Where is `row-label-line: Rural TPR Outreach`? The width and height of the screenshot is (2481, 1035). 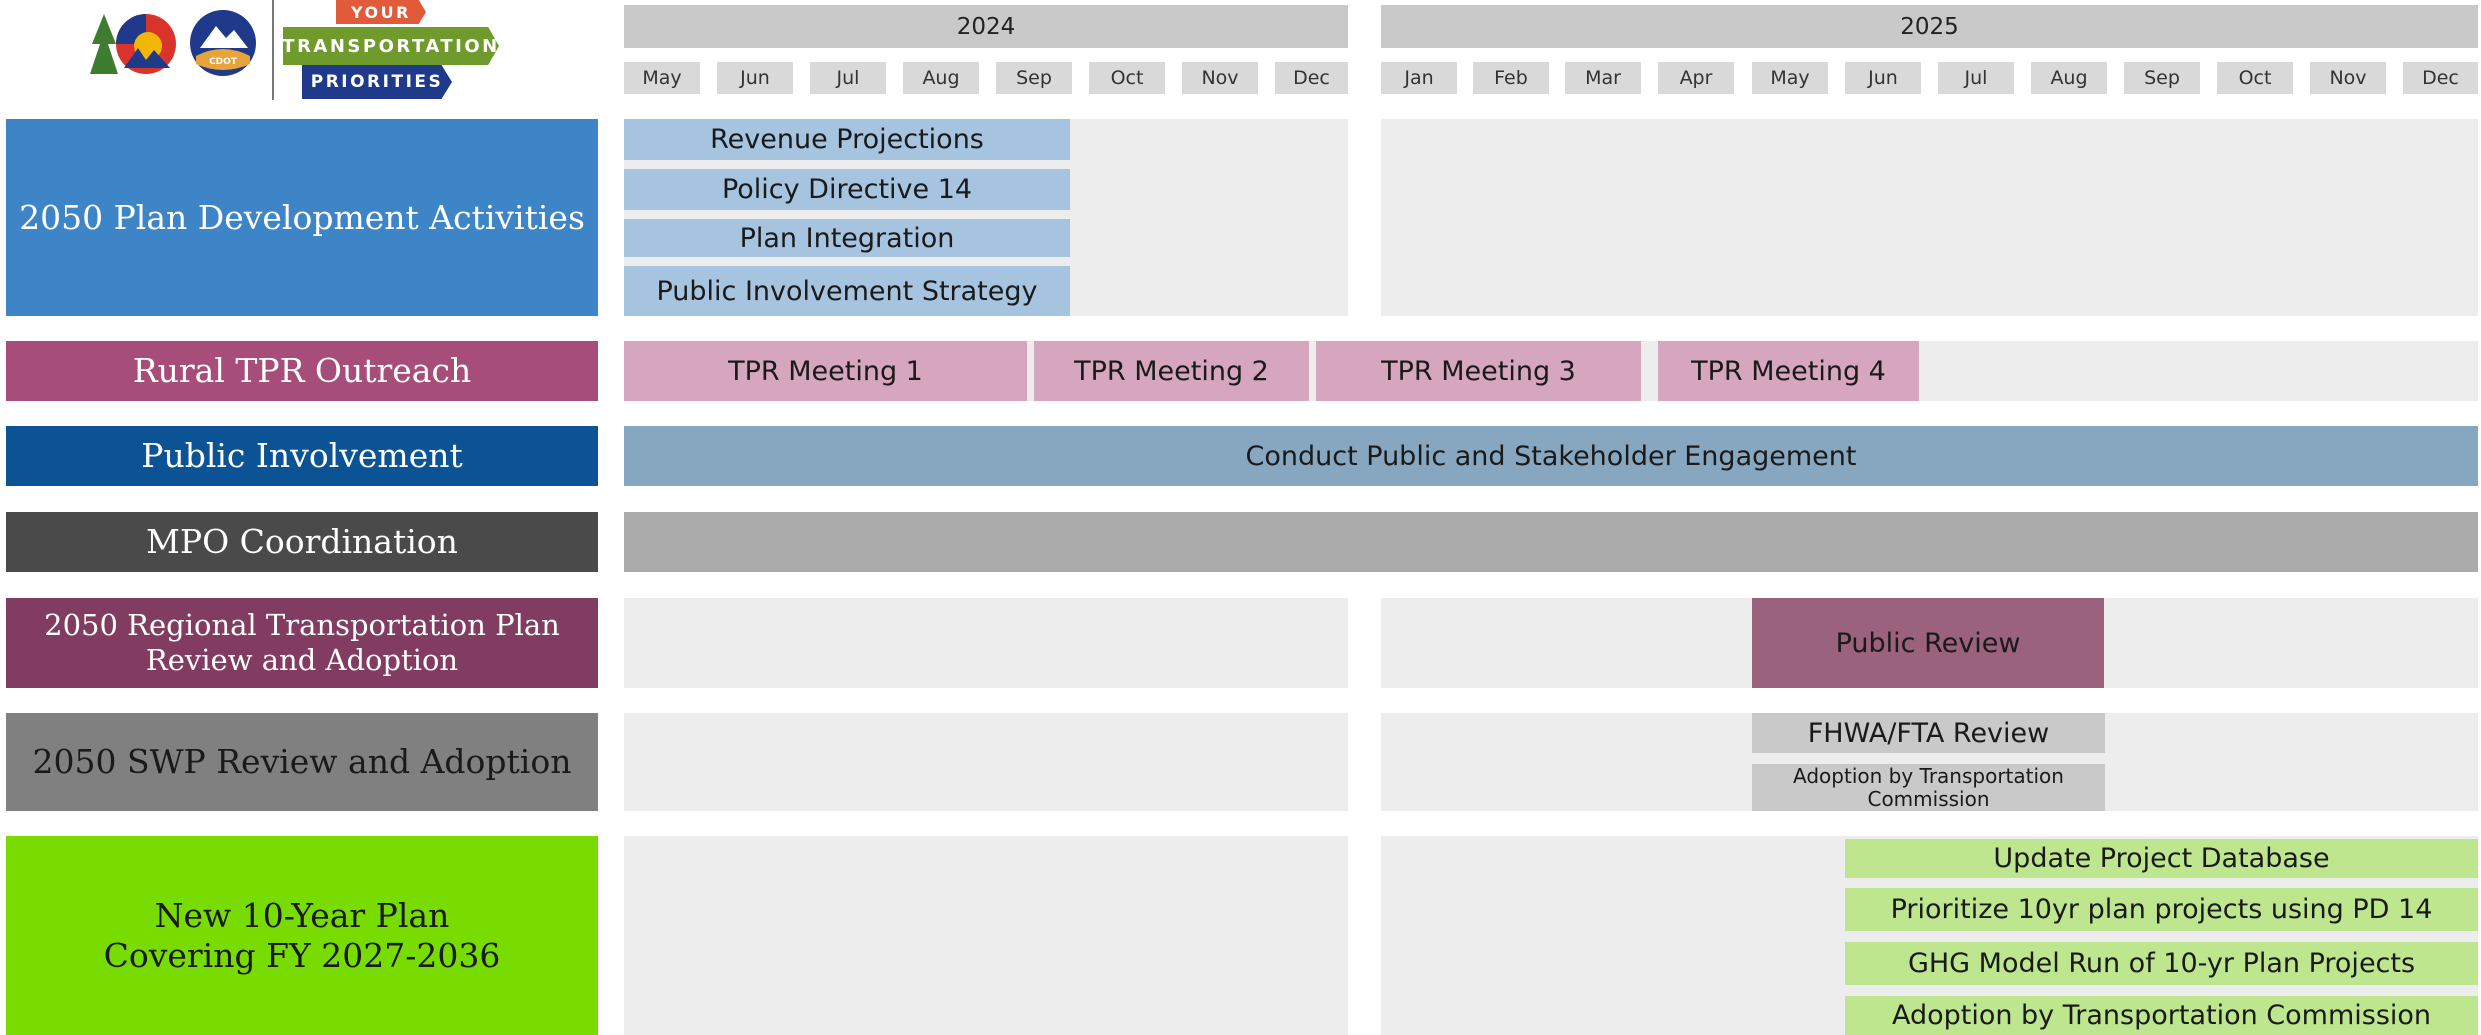 row-label-line: Rural TPR Outreach is located at coordinates (302, 371).